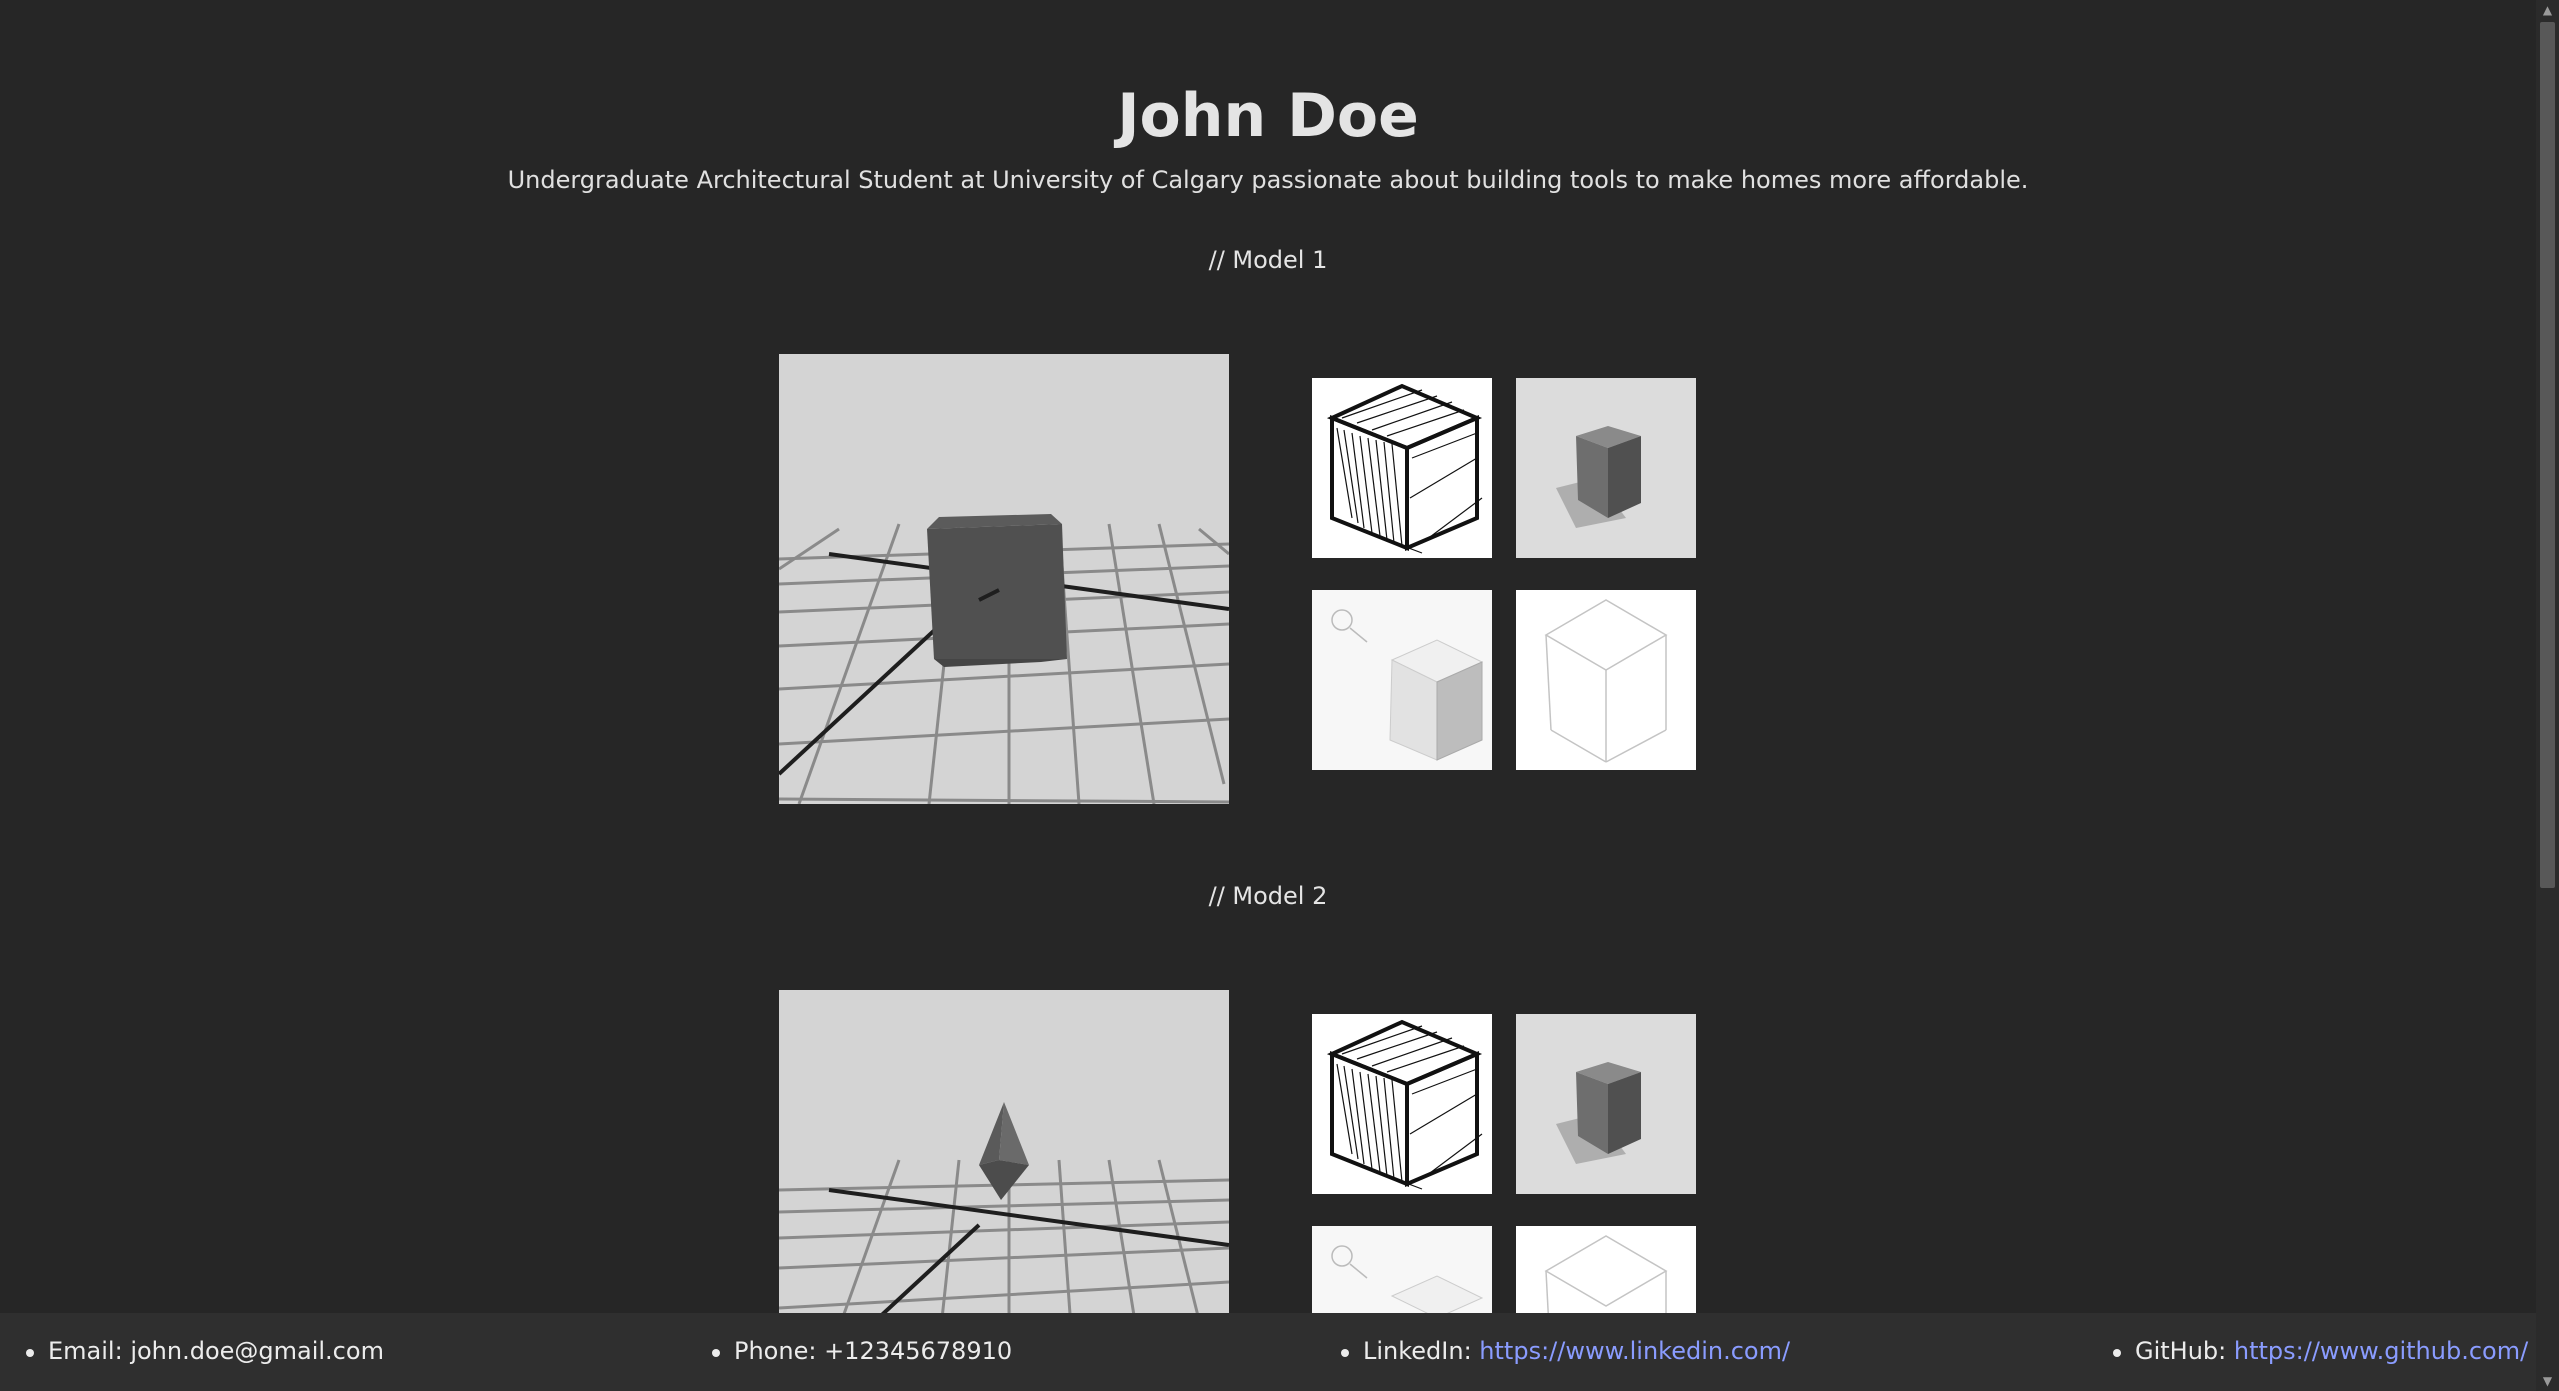  Describe the element at coordinates (1268, 116) in the screenshot. I see `page-title: John Doe` at that location.